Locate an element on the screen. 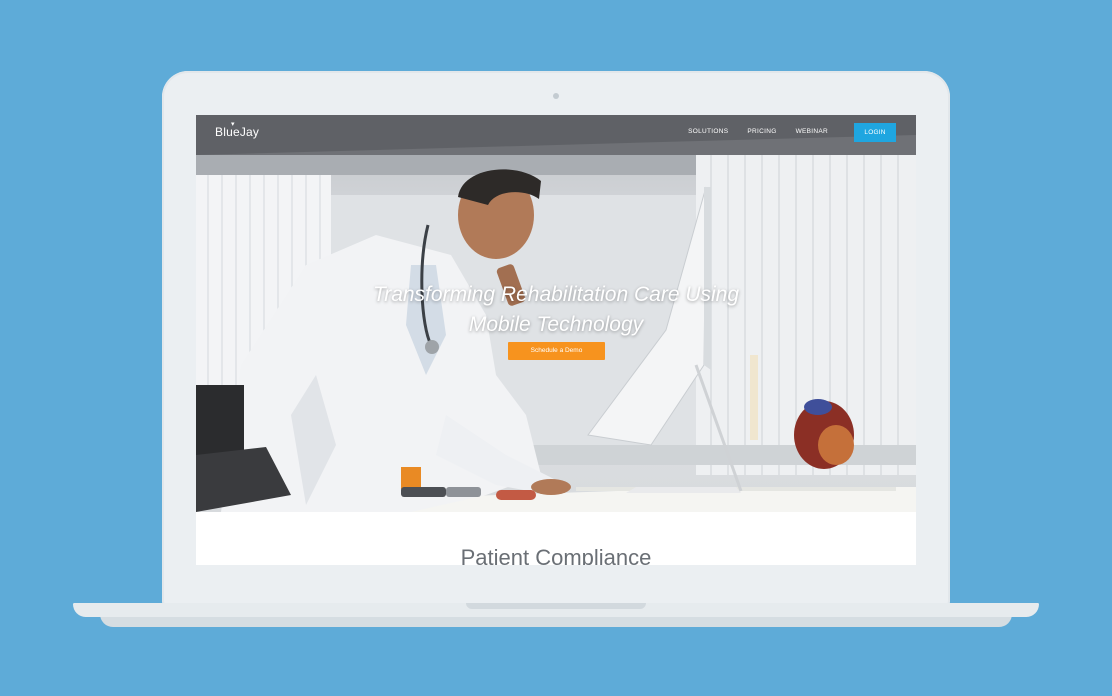 The height and width of the screenshot is (696, 1112). laptop-base is located at coordinates (556, 610).